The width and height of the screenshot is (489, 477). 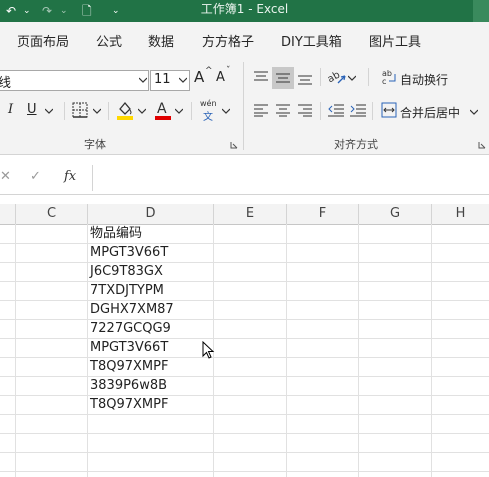 I want to click on merge-center-icon, so click(x=389, y=110).